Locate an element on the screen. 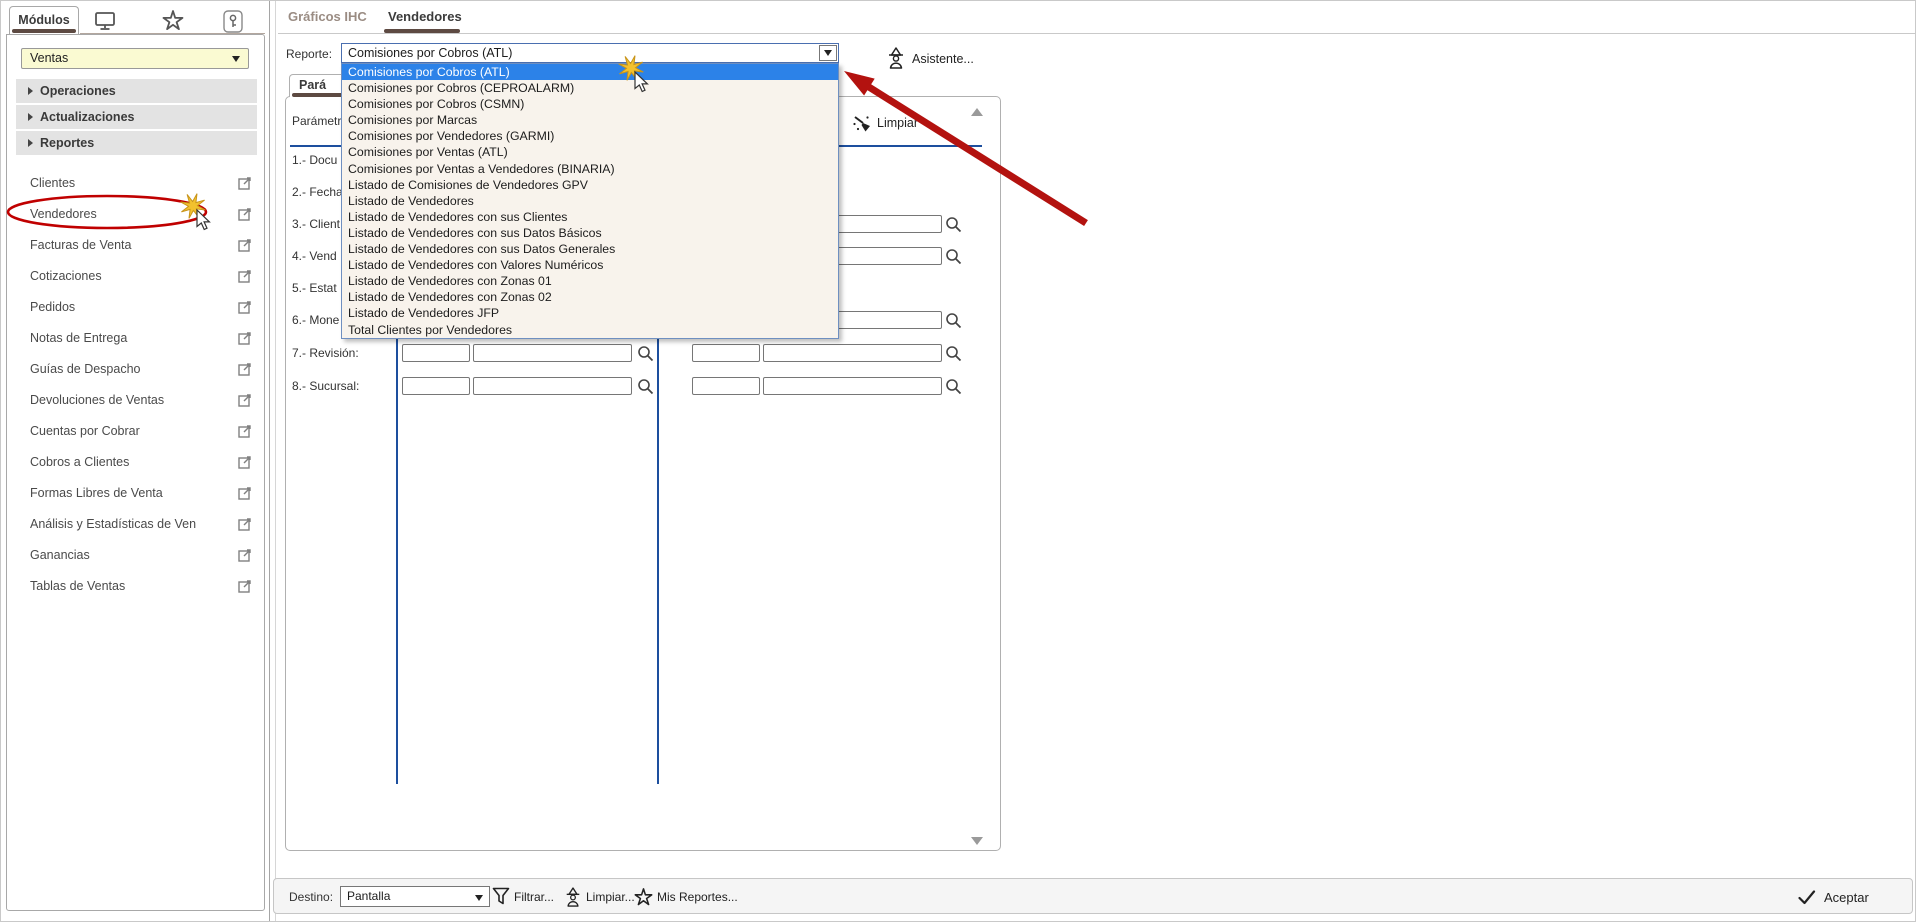 The height and width of the screenshot is (922, 1916). tab-vendedores: Vendedores is located at coordinates (425, 16).